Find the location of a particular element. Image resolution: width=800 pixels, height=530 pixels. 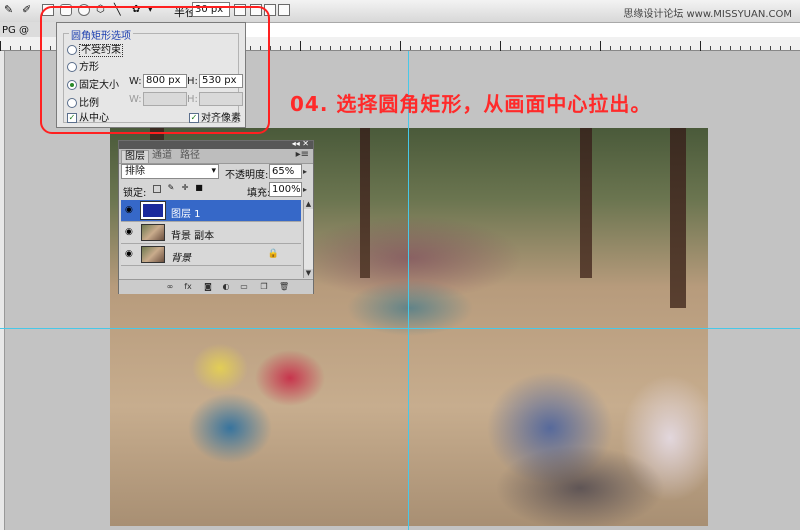

tab-paths: 路径 is located at coordinates (190, 156).